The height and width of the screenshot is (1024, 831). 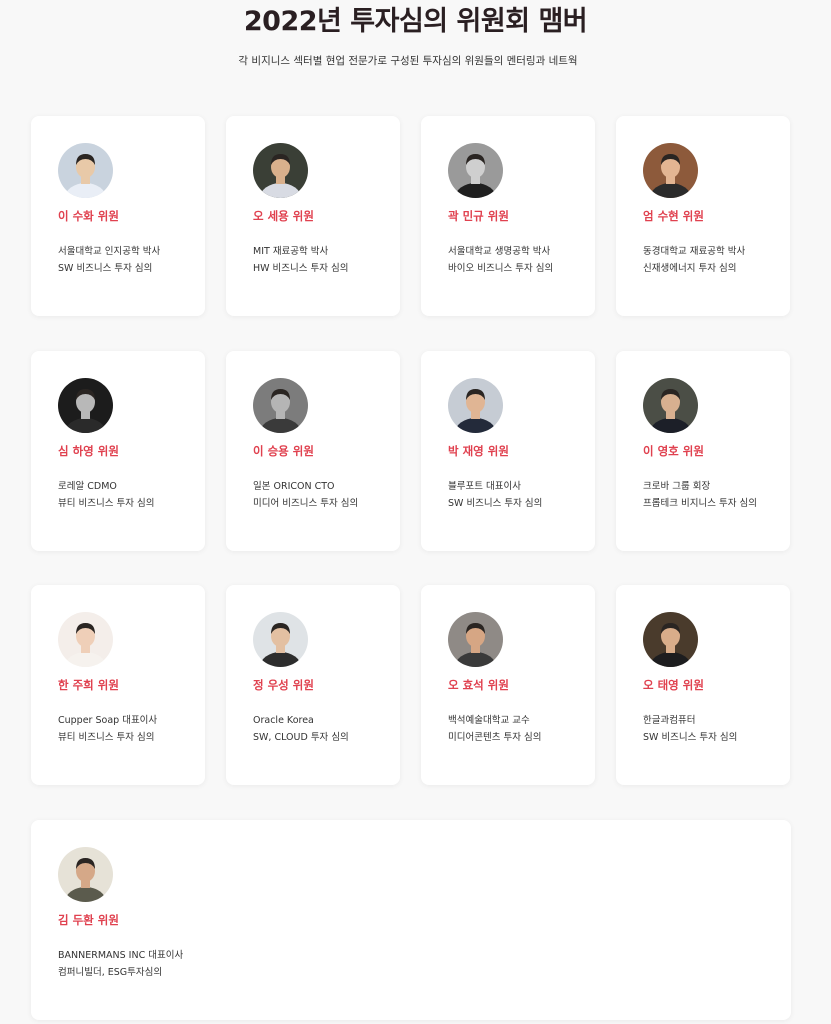 What do you see at coordinates (669, 720) in the screenshot?
I see `member-credential: 한글과컴퓨터` at bounding box center [669, 720].